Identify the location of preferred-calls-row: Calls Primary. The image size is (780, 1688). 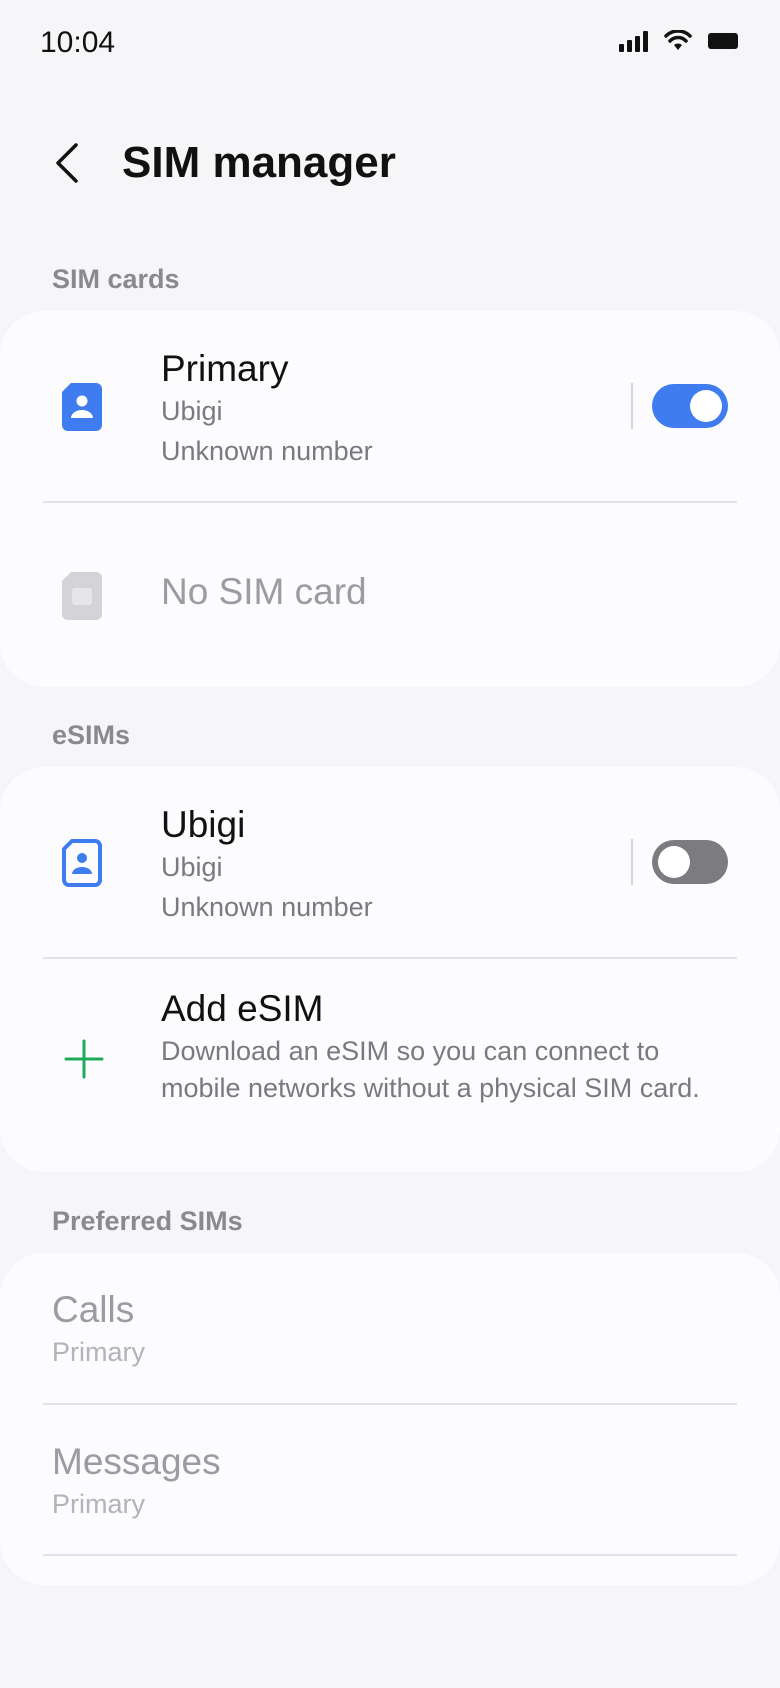
(390, 1328).